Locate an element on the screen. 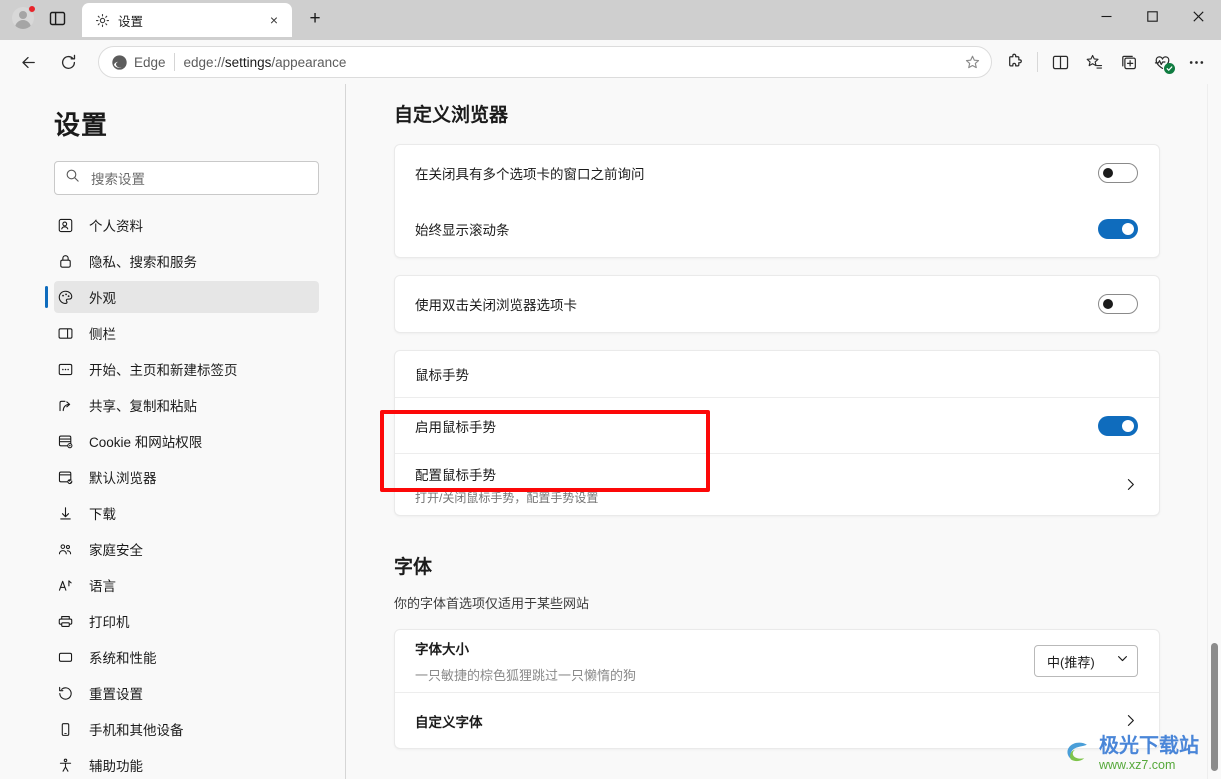 The image size is (1221, 779). row-double-click-close-tab: 使用双击关闭浏览器选项卡 is located at coordinates (777, 304).